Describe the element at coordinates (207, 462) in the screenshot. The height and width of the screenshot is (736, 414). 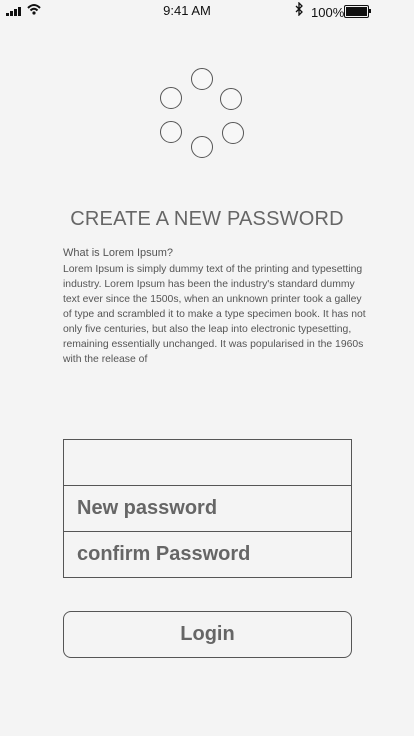
I see `top-input-field` at that location.